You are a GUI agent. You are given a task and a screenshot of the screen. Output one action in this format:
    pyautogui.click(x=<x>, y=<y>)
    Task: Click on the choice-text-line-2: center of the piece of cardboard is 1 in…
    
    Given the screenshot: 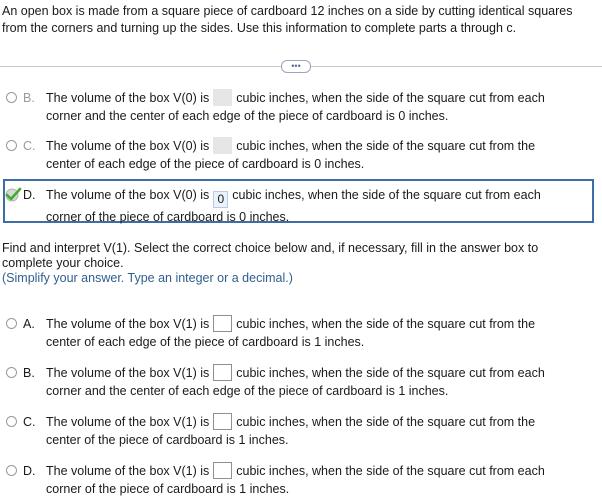 What is the action you would take?
    pyautogui.click(x=167, y=440)
    